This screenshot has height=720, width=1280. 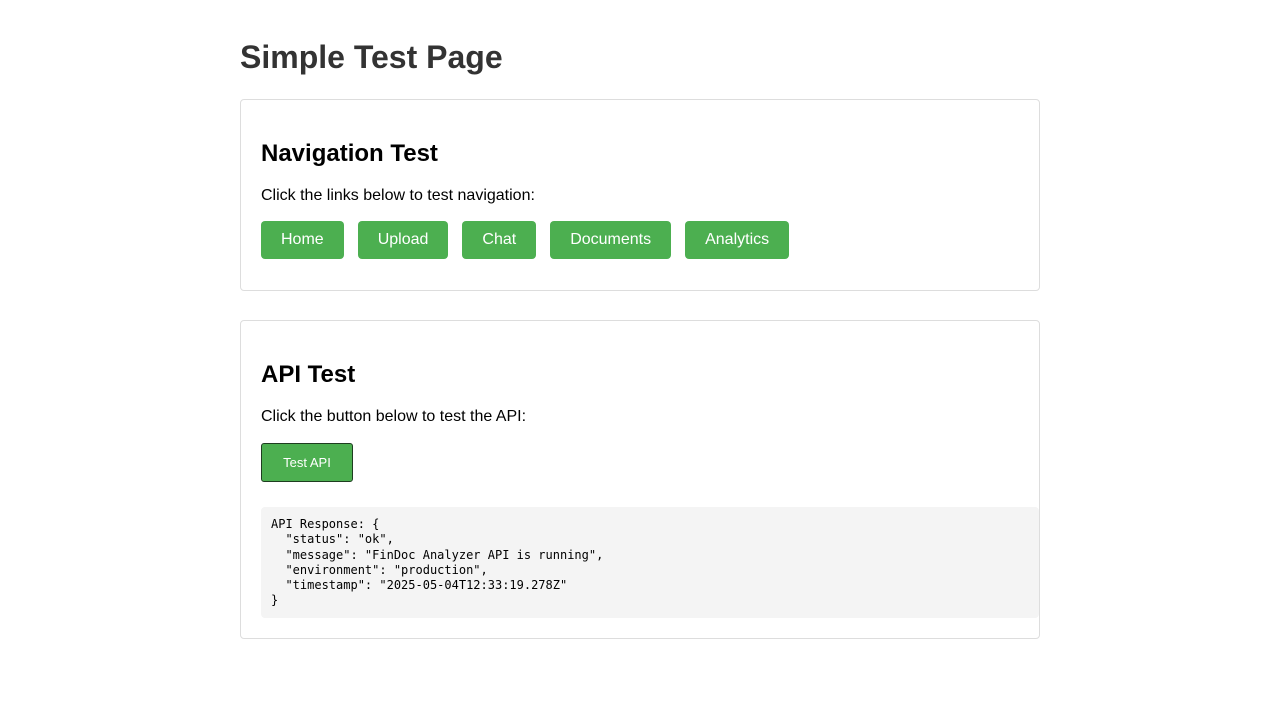 I want to click on api-test-description: Click the button below to test the API:, so click(x=394, y=416).